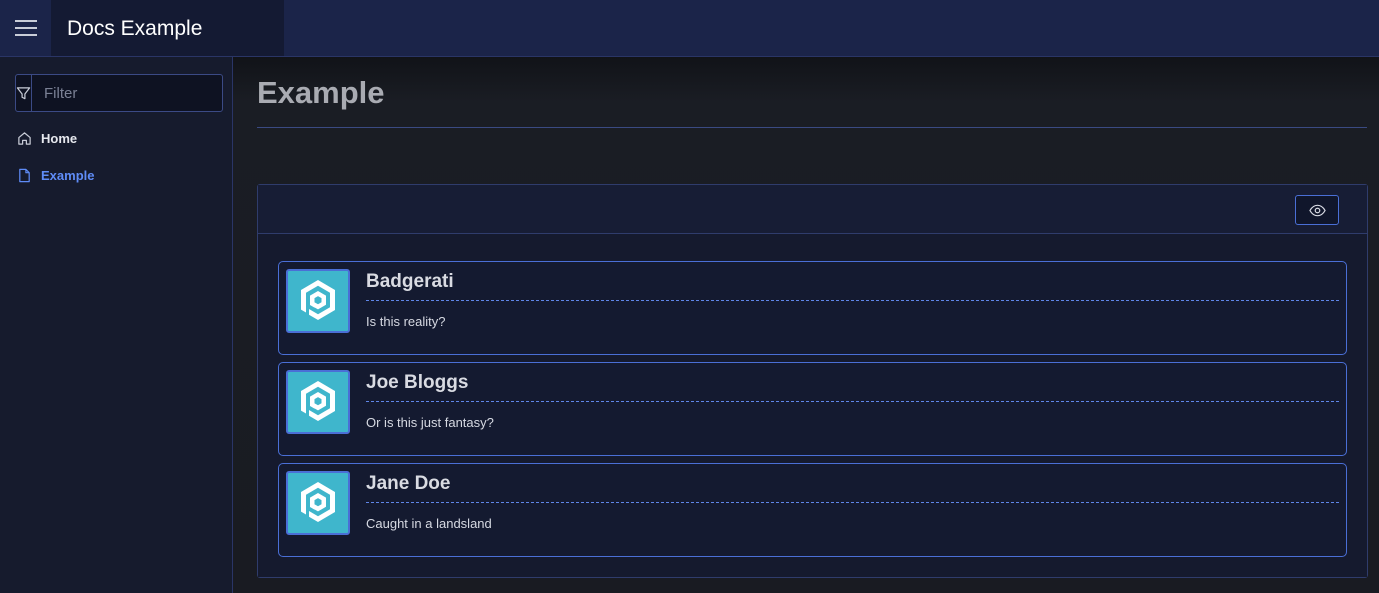 The image size is (1379, 593). I want to click on title-divider, so click(812, 127).